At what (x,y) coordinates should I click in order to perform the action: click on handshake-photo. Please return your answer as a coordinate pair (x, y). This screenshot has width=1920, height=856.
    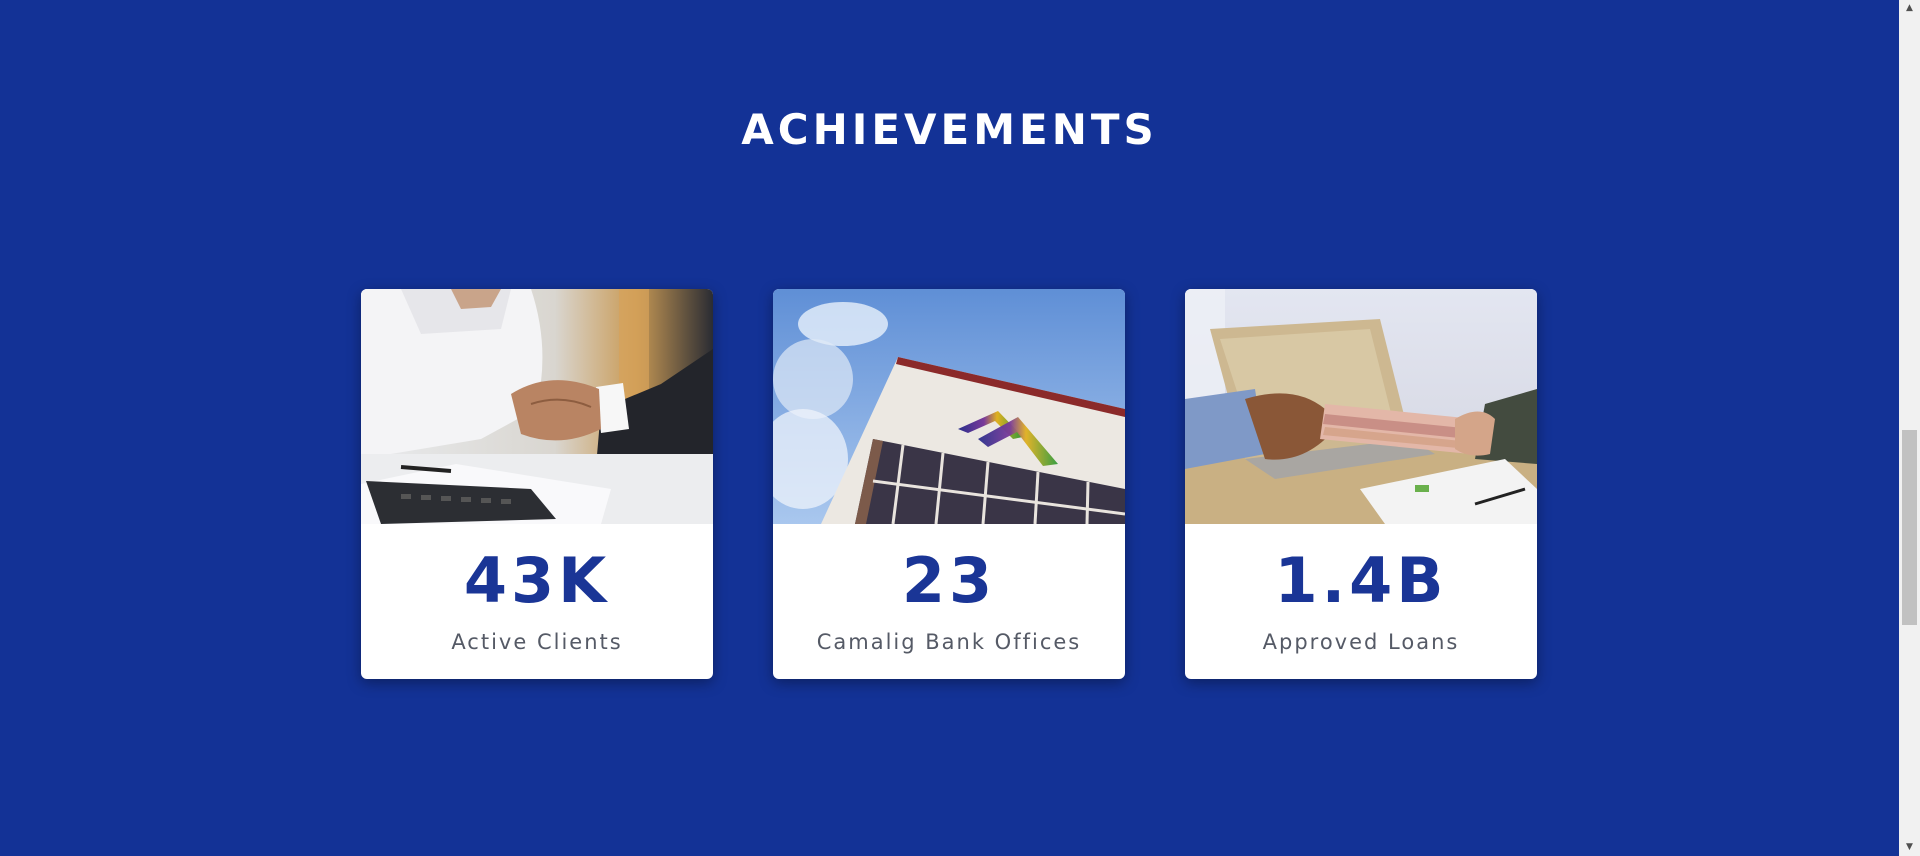
    Looking at the image, I should click on (537, 406).